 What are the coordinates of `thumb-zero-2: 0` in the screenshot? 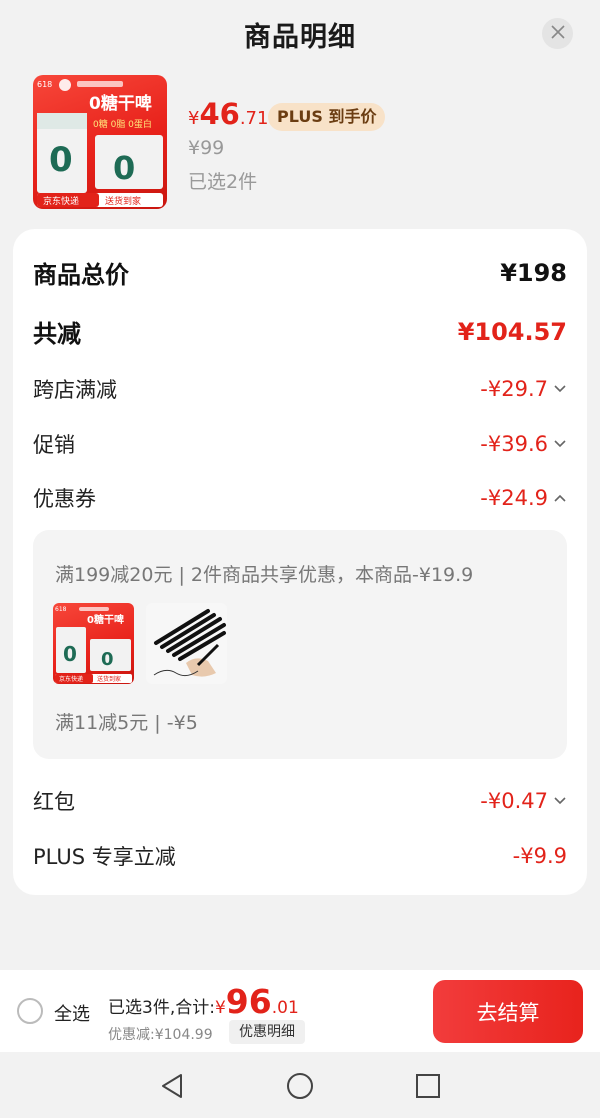 It's located at (124, 168).